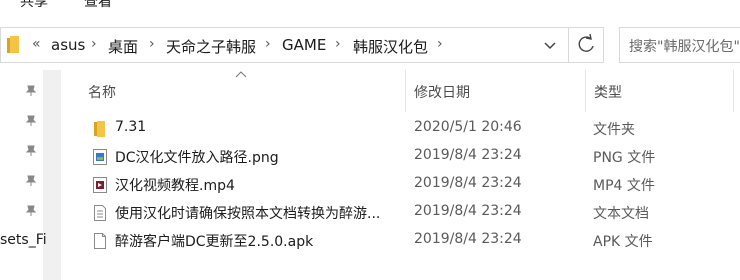  I want to click on refresh-icon, so click(586, 42).